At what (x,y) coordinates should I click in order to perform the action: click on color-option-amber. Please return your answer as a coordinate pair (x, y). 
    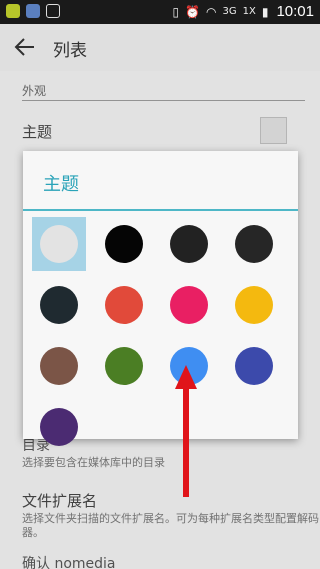
    Looking at the image, I should click on (254, 305).